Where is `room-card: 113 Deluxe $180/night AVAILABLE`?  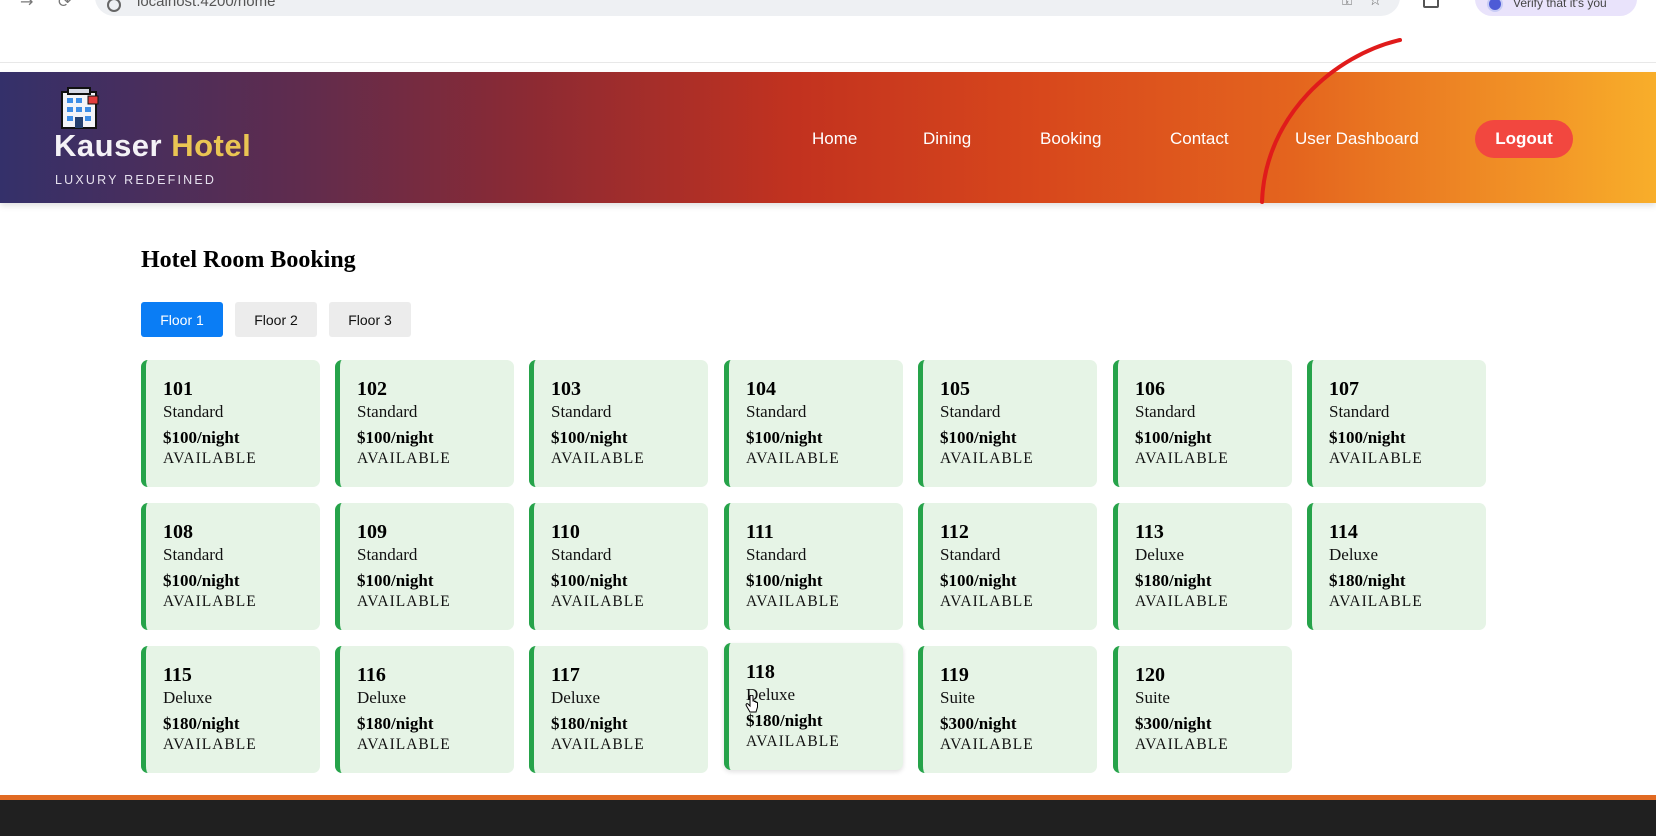 room-card: 113 Deluxe $180/night AVAILABLE is located at coordinates (1202, 566).